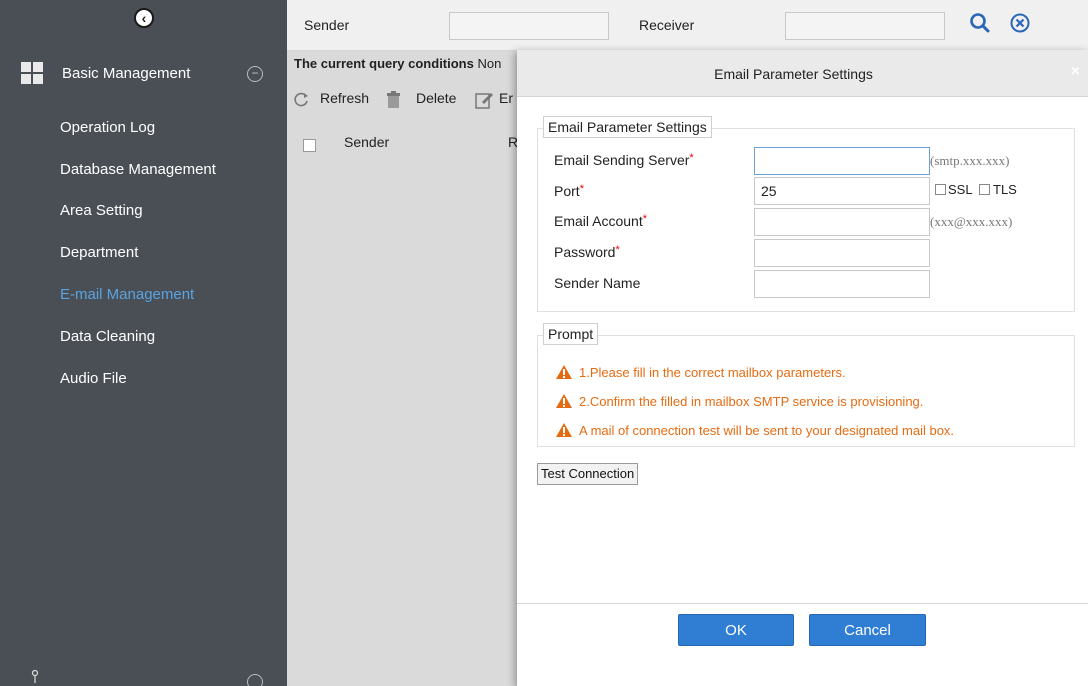  Describe the element at coordinates (940, 189) in the screenshot. I see `ssl-checkbox` at that location.